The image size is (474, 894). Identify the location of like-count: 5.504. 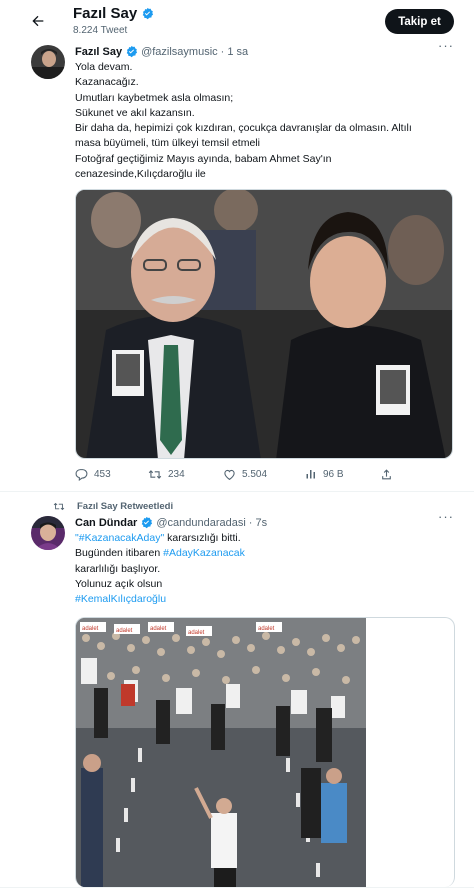
(255, 474).